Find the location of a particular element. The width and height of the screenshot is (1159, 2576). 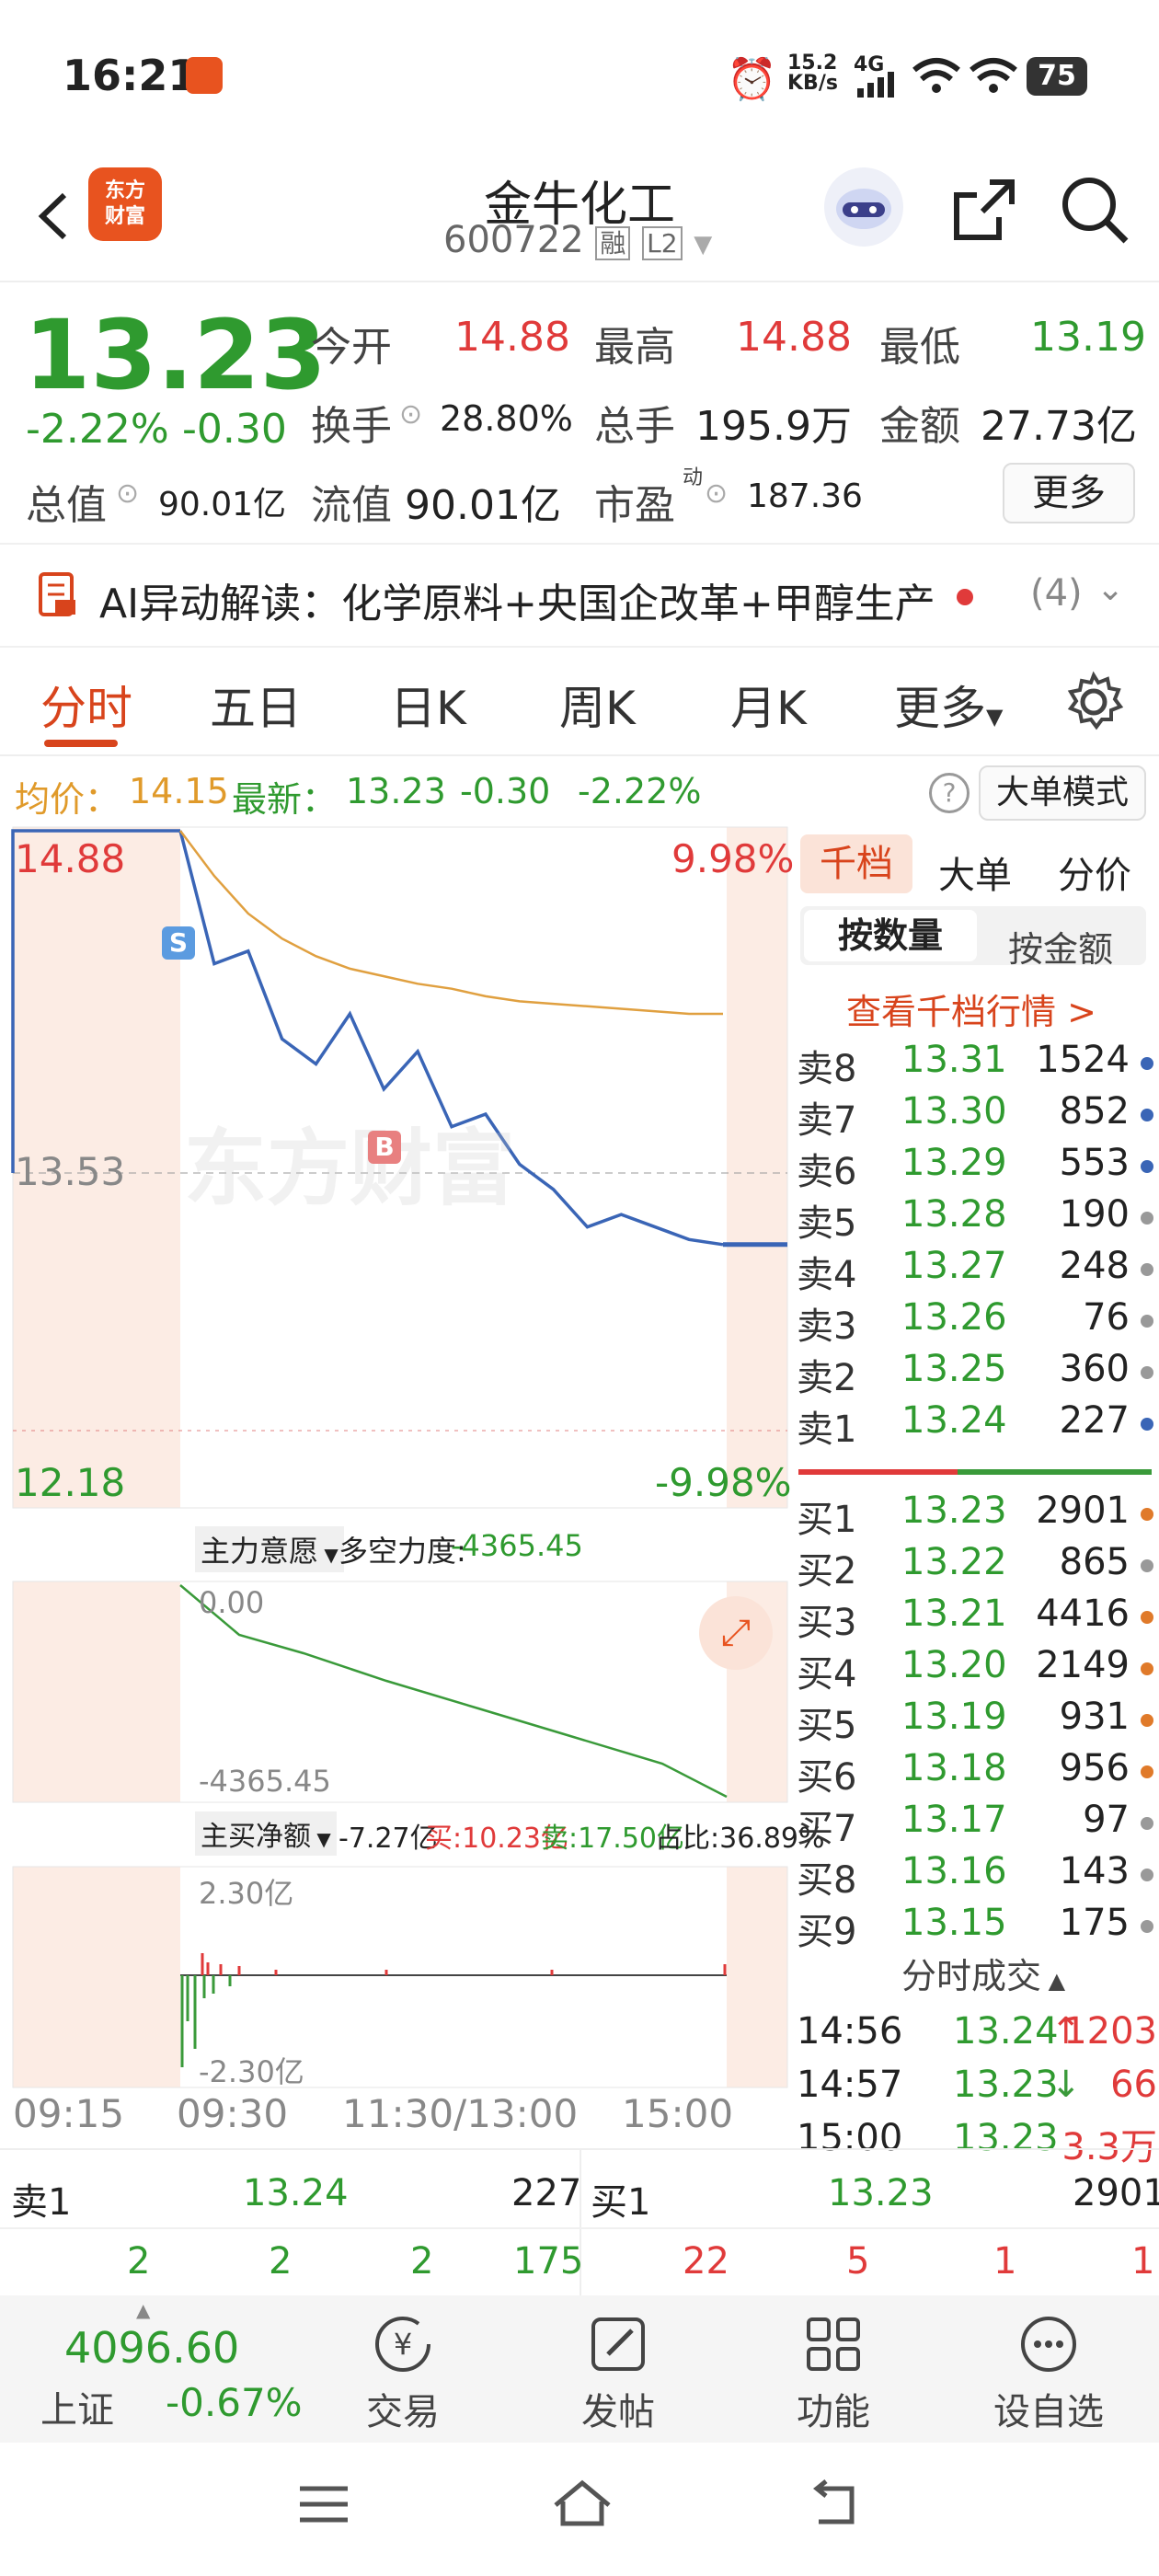

level-price: 13.23 is located at coordinates (954, 1510).